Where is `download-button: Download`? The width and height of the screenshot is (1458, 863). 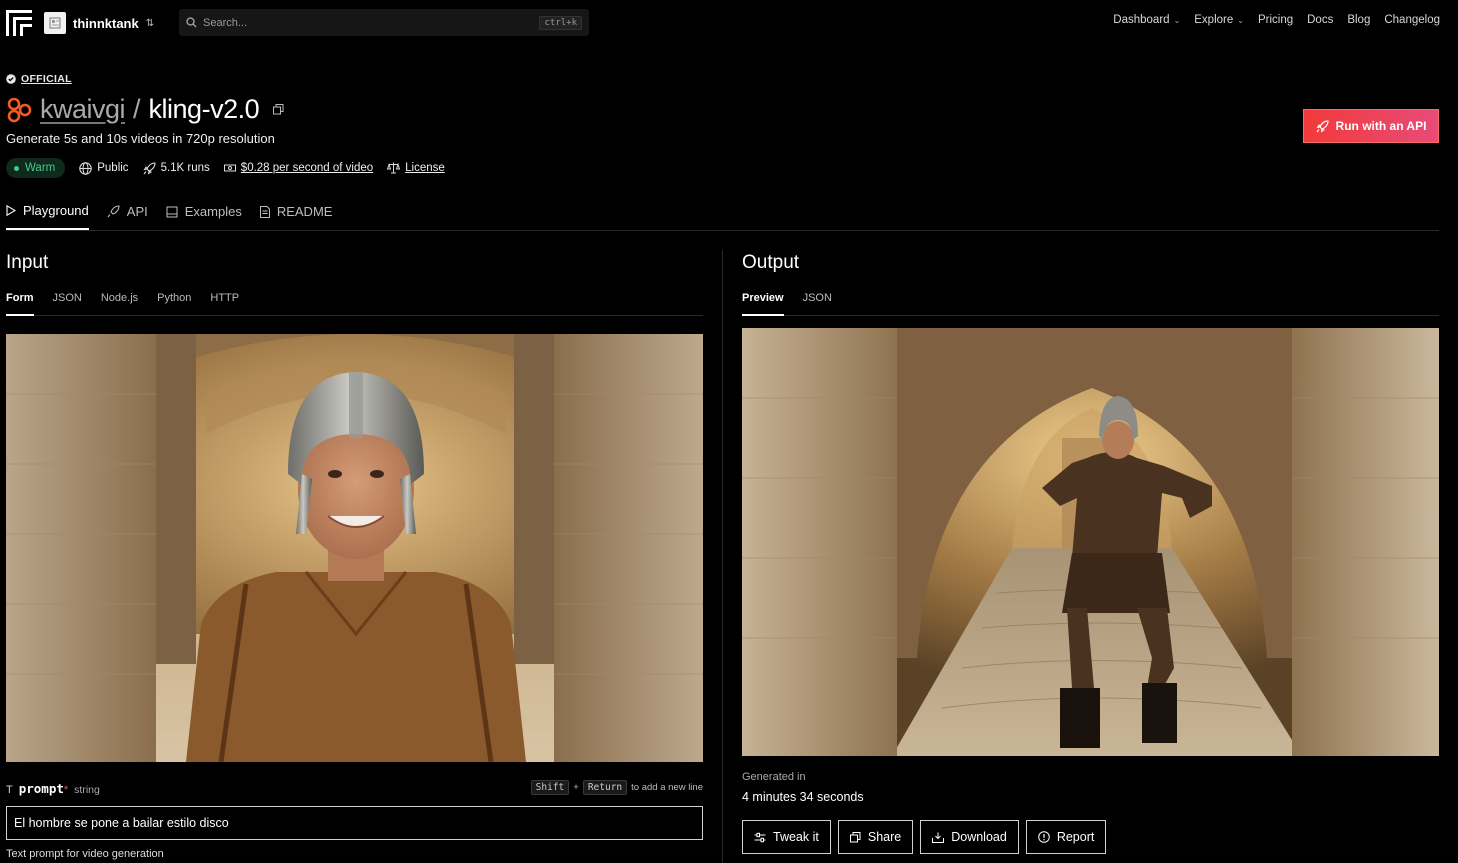
download-button: Download is located at coordinates (969, 837).